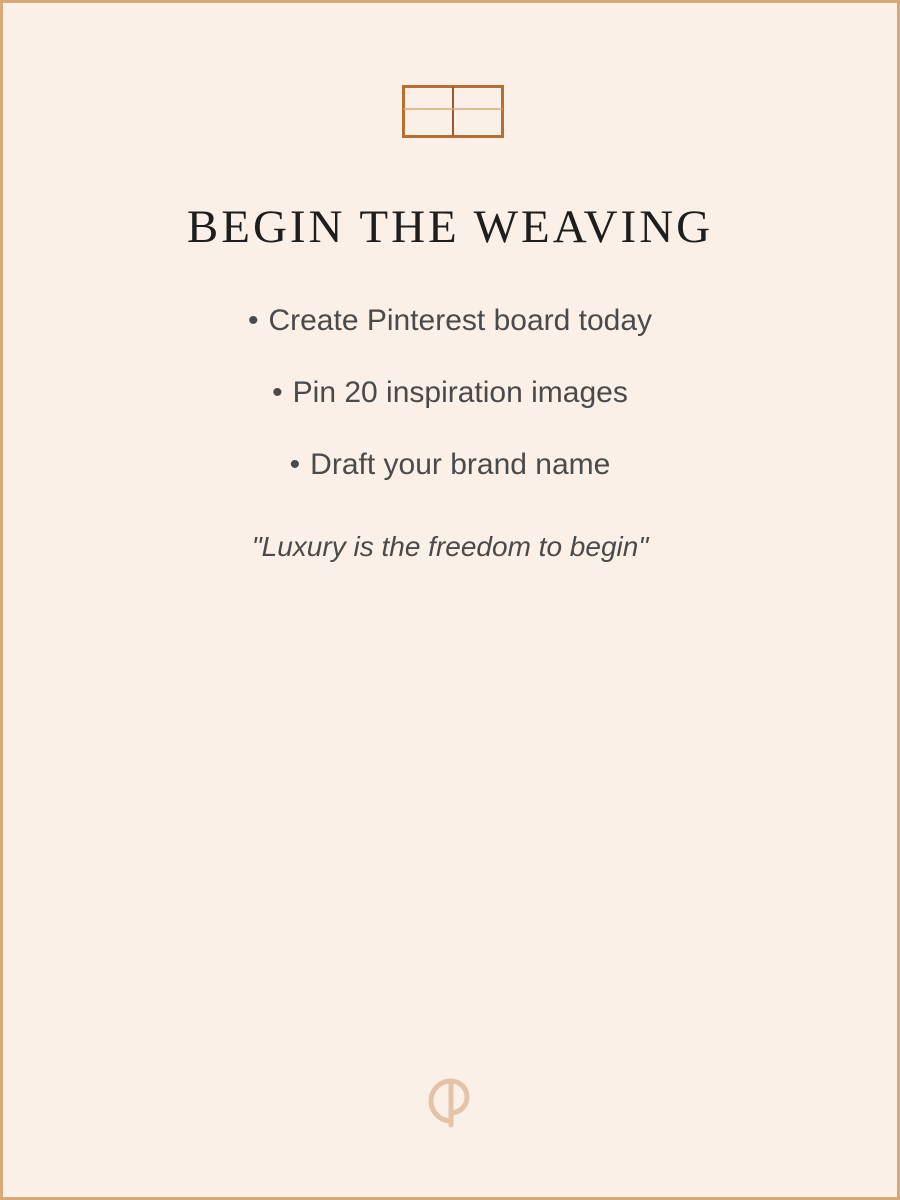  I want to click on monogram-logo, so click(451, 1102).